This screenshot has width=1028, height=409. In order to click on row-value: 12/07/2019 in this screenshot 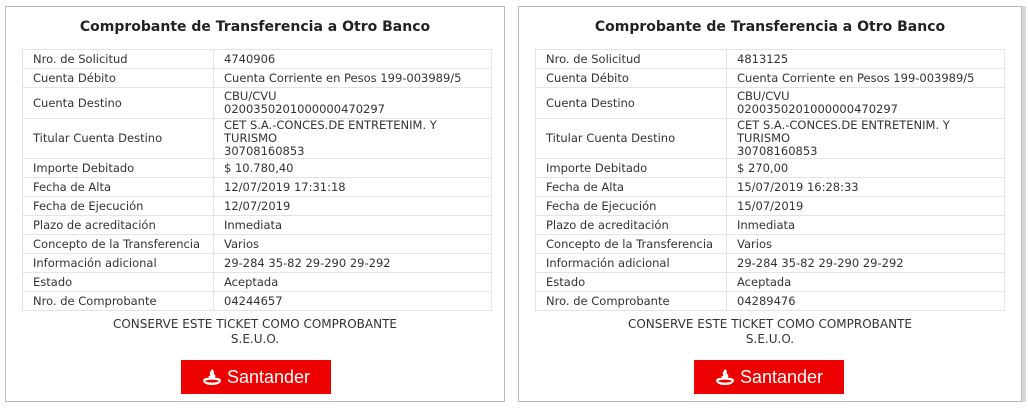, I will do `click(352, 206)`.